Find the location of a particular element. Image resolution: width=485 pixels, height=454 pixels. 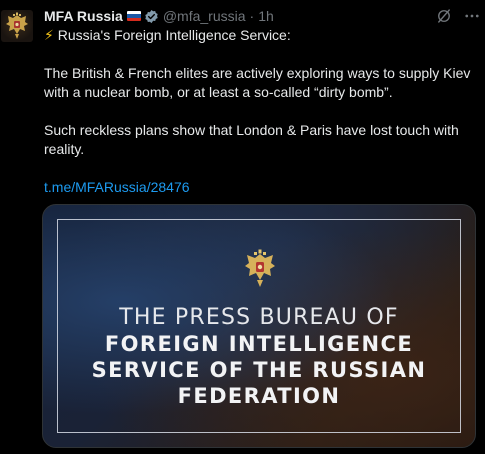

media-title-line-4: FEDERATION is located at coordinates (259, 396).